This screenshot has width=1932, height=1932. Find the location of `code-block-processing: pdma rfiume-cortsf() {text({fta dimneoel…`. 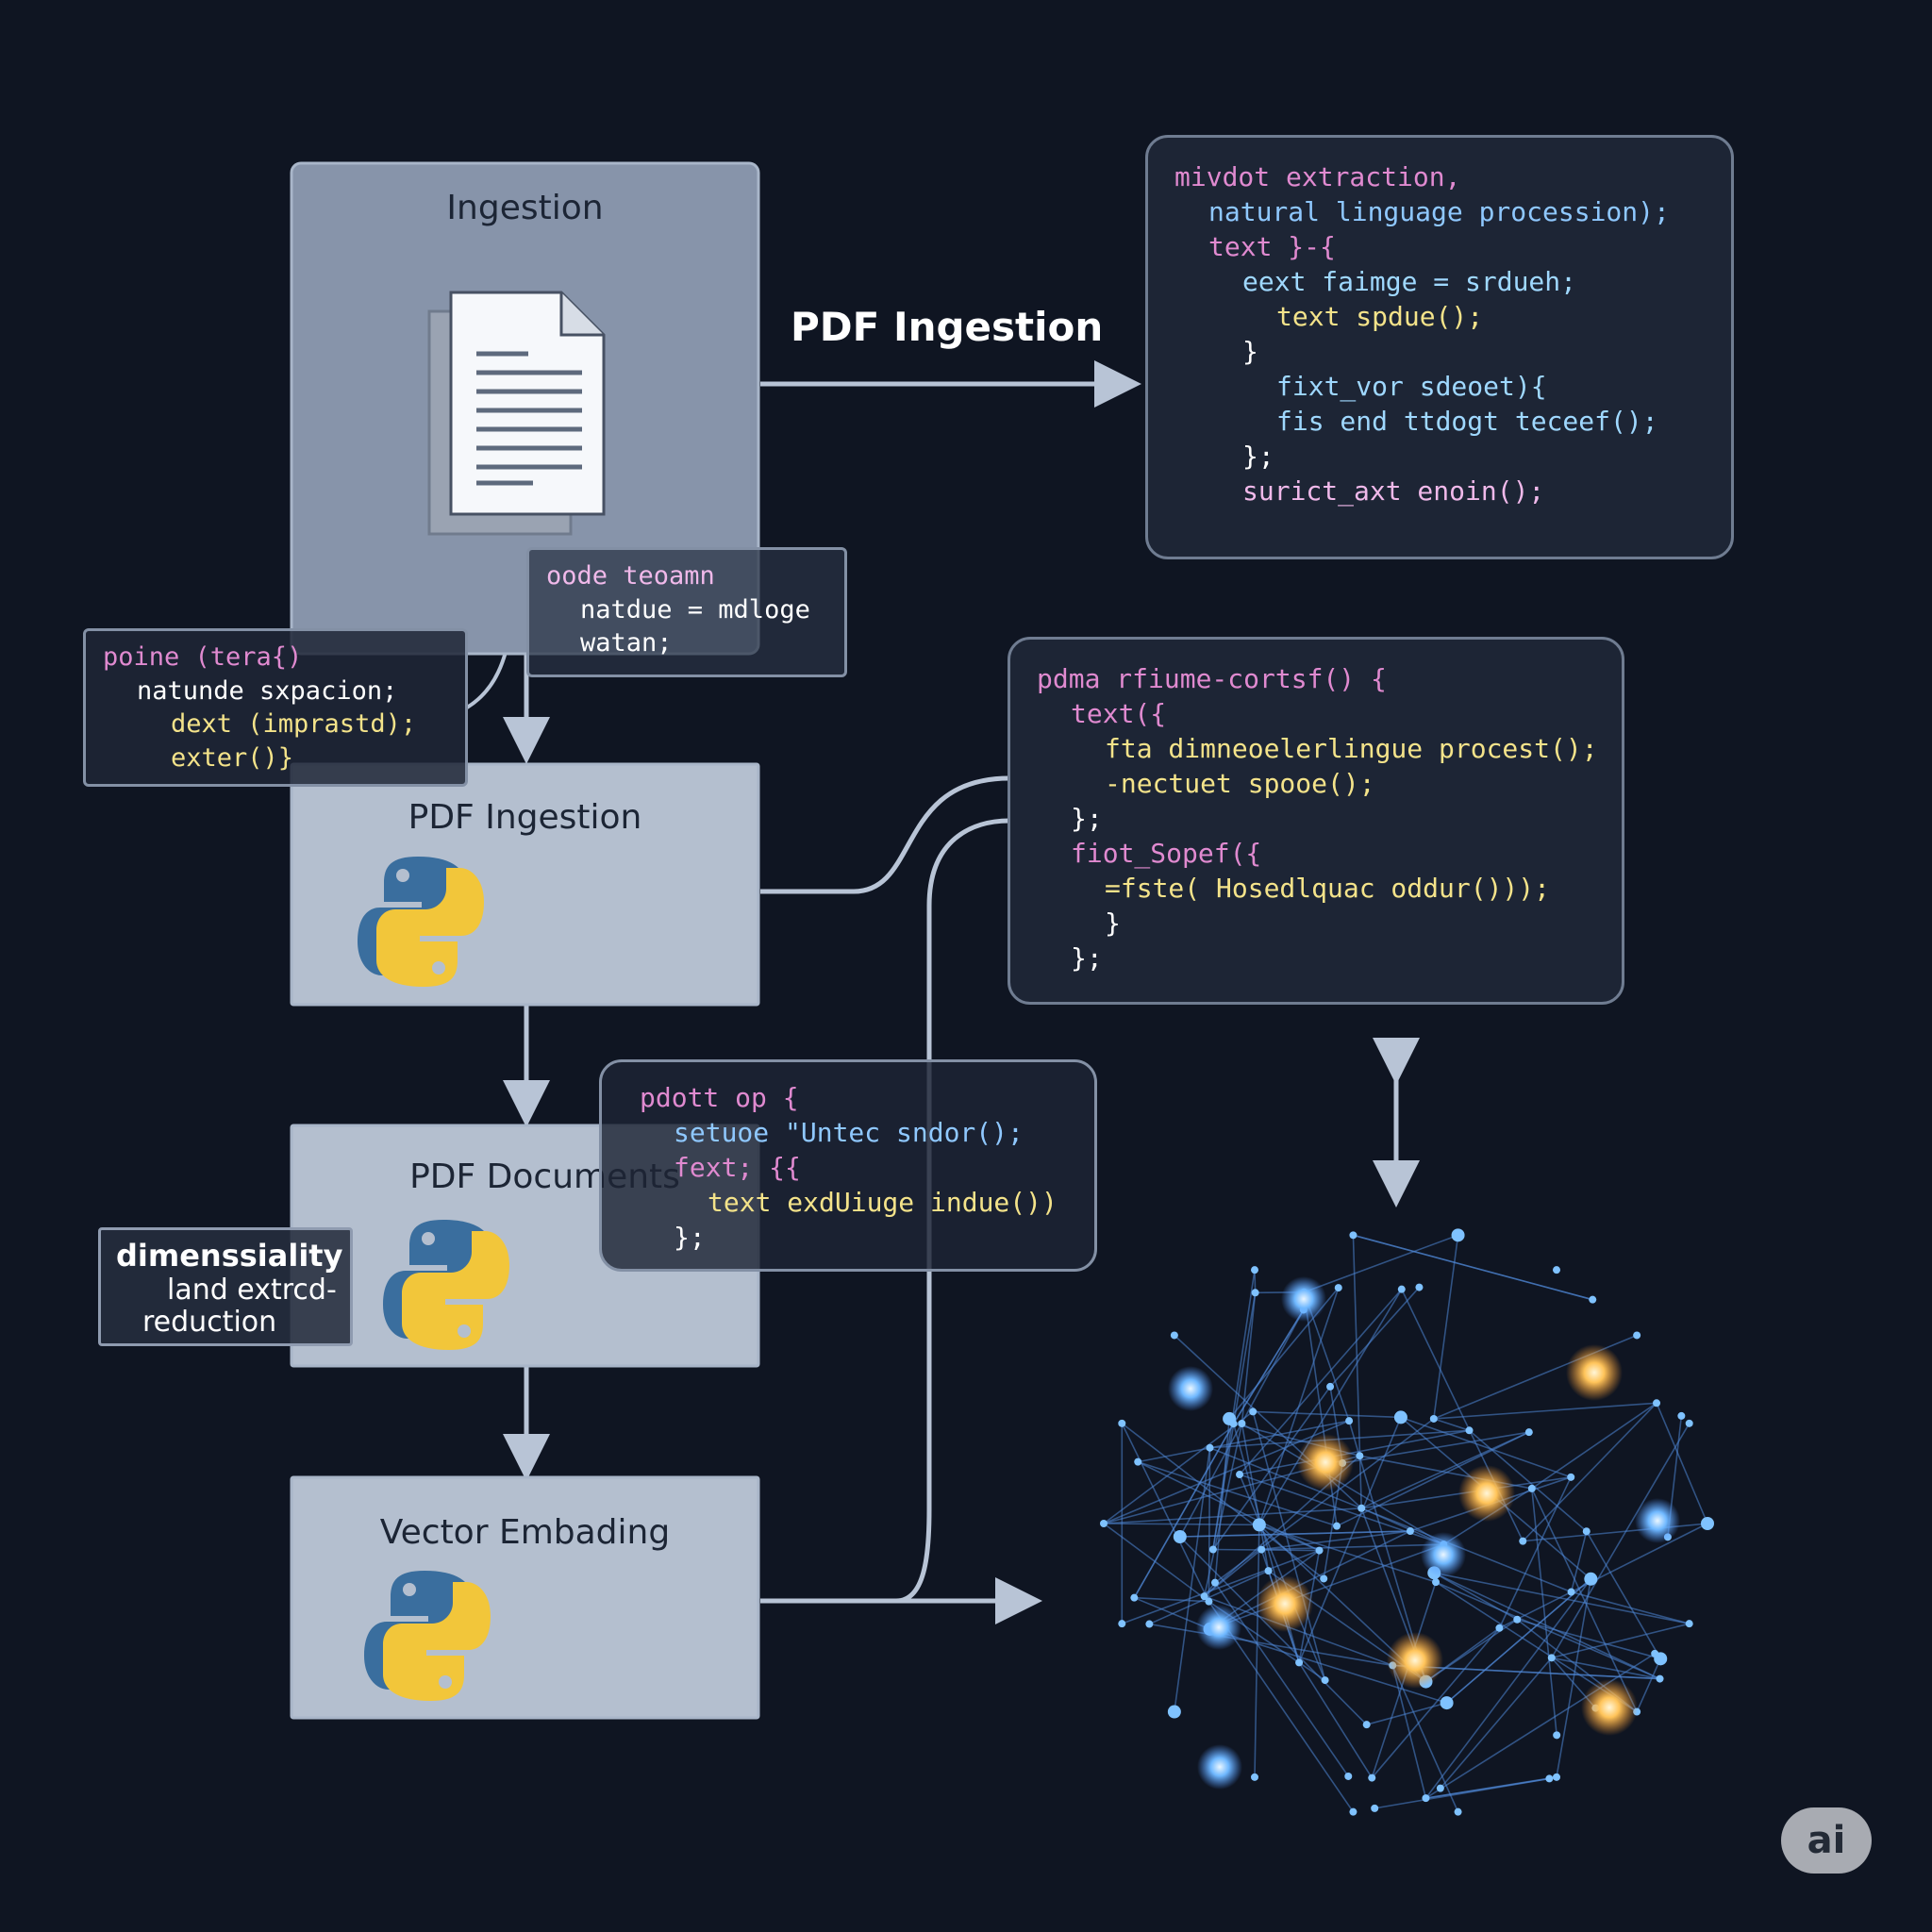

code-block-processing: pdma rfiume-cortsf() {text({fta dimneoel… is located at coordinates (1316, 821).